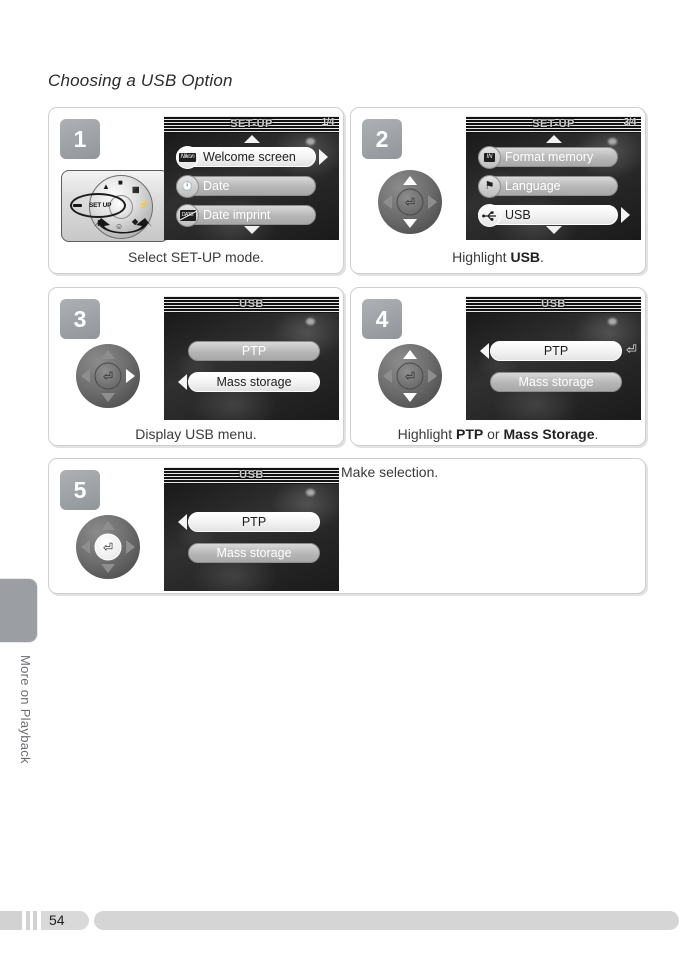  What do you see at coordinates (630, 122) in the screenshot?
I see `screen-page-indicator-2: 3/4` at bounding box center [630, 122].